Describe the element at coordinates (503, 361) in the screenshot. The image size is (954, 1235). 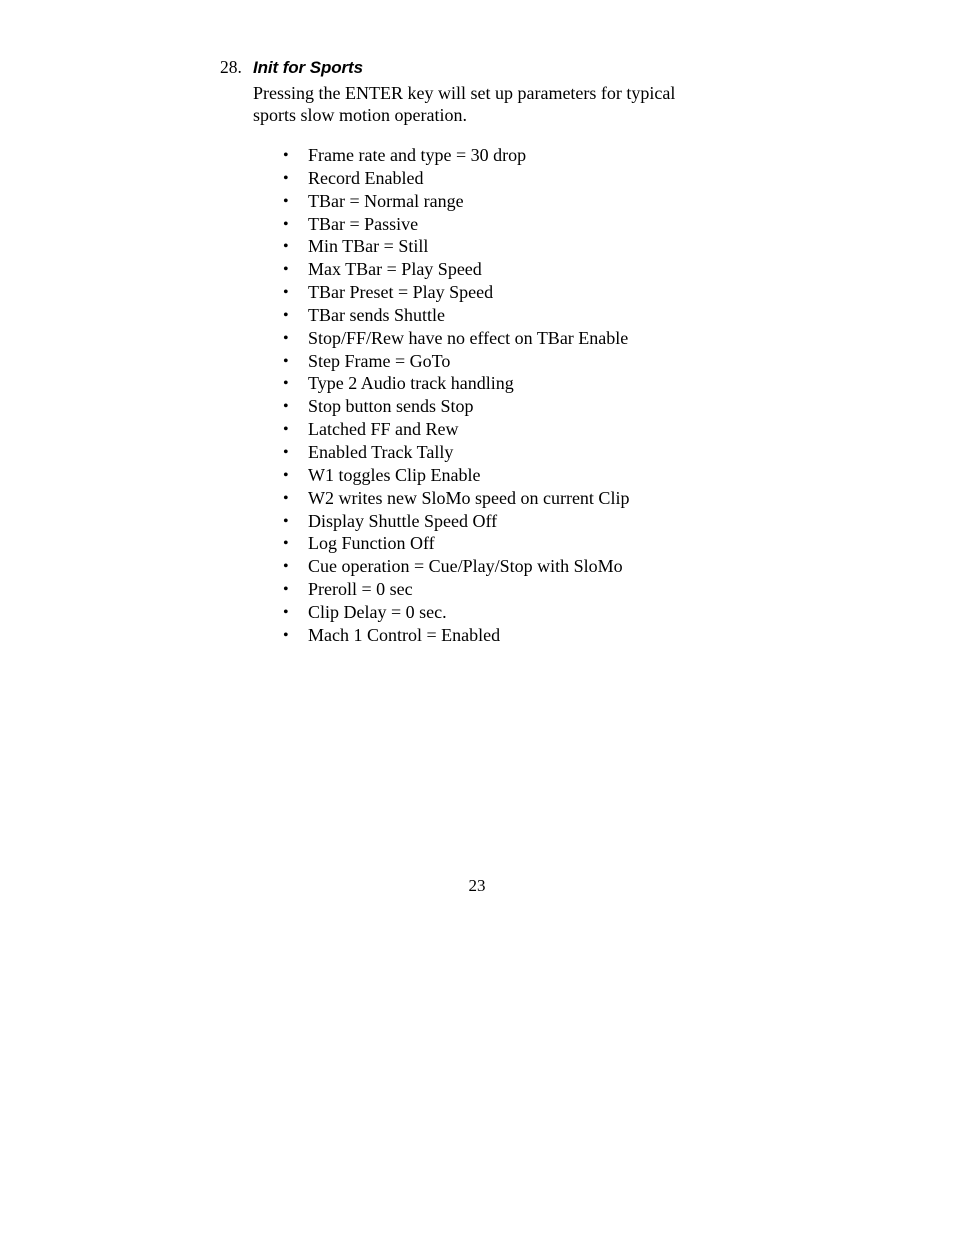
I see `list-item: Step Frame = GoTo` at that location.